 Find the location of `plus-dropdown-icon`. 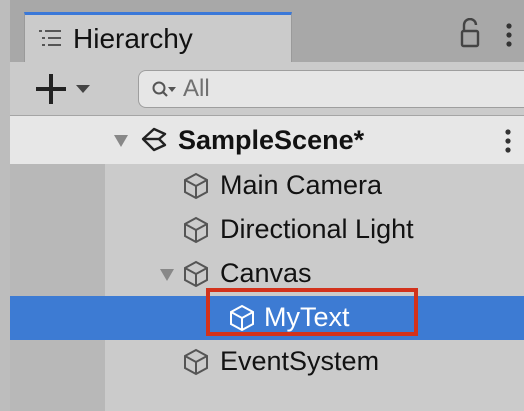

plus-dropdown-icon is located at coordinates (74, 89).